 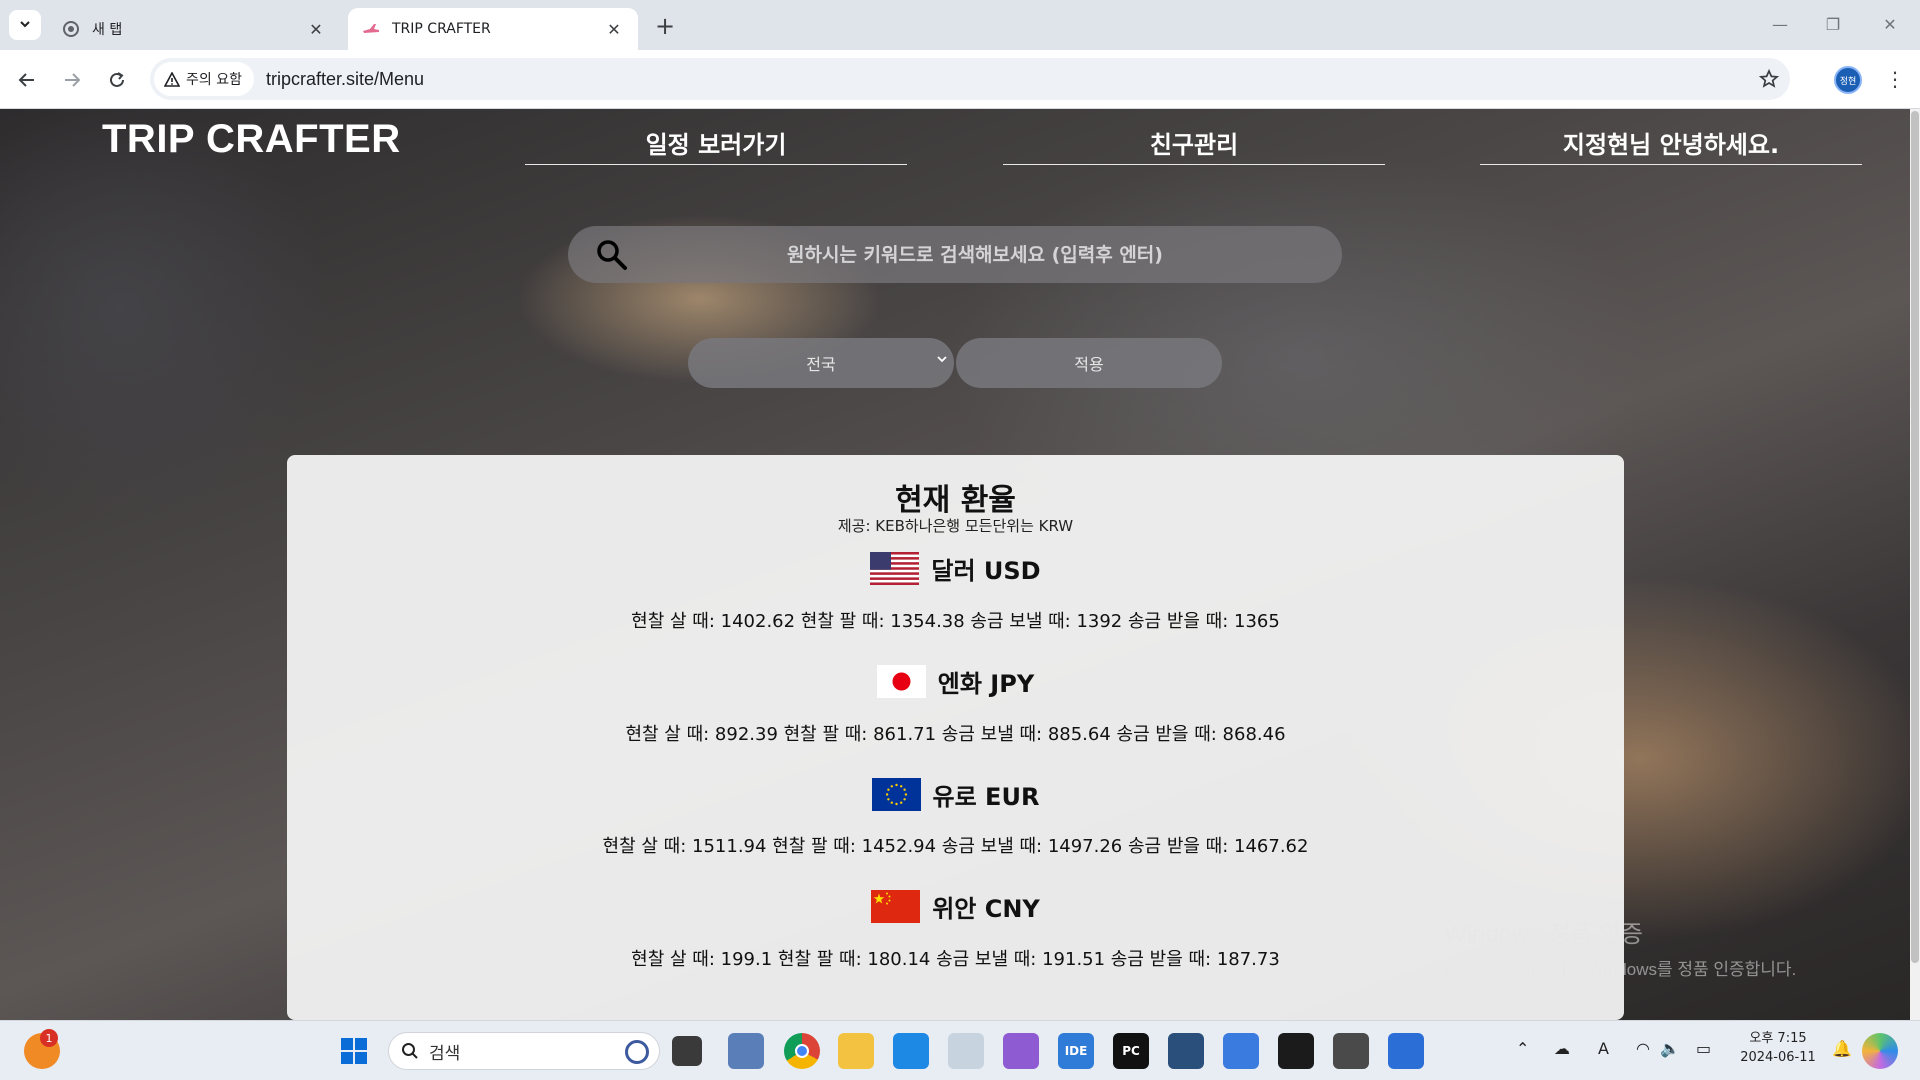 What do you see at coordinates (27, 80) in the screenshot?
I see `back-icon` at bounding box center [27, 80].